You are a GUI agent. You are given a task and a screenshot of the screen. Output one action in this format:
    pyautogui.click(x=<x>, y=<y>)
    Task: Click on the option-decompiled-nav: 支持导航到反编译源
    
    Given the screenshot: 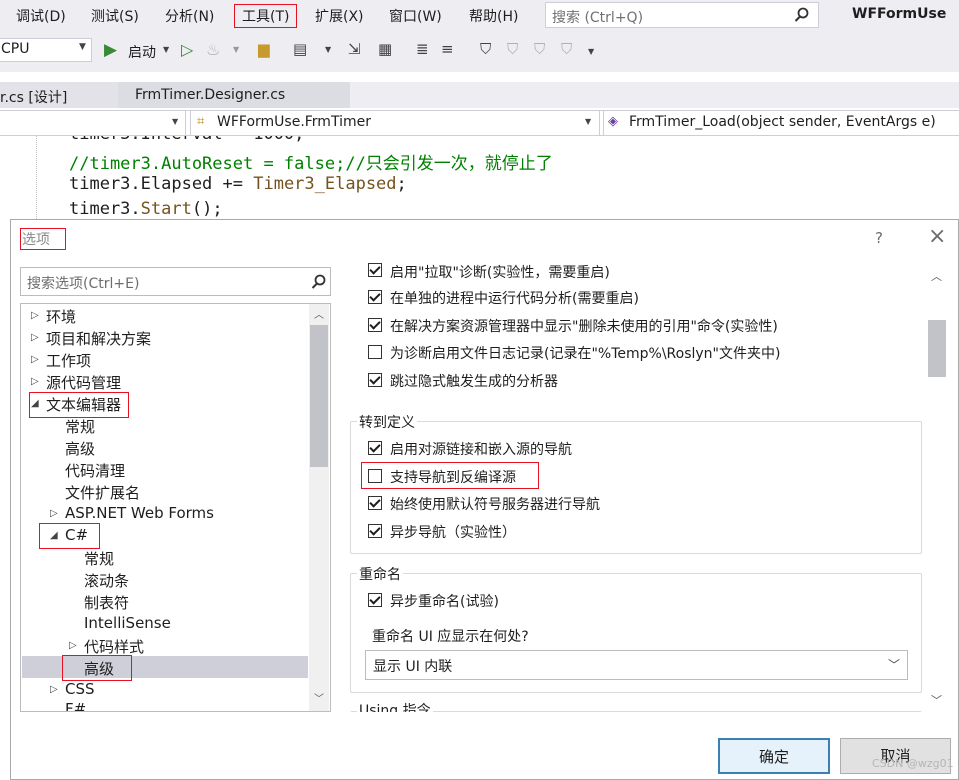 What is the action you would take?
    pyautogui.click(x=453, y=478)
    